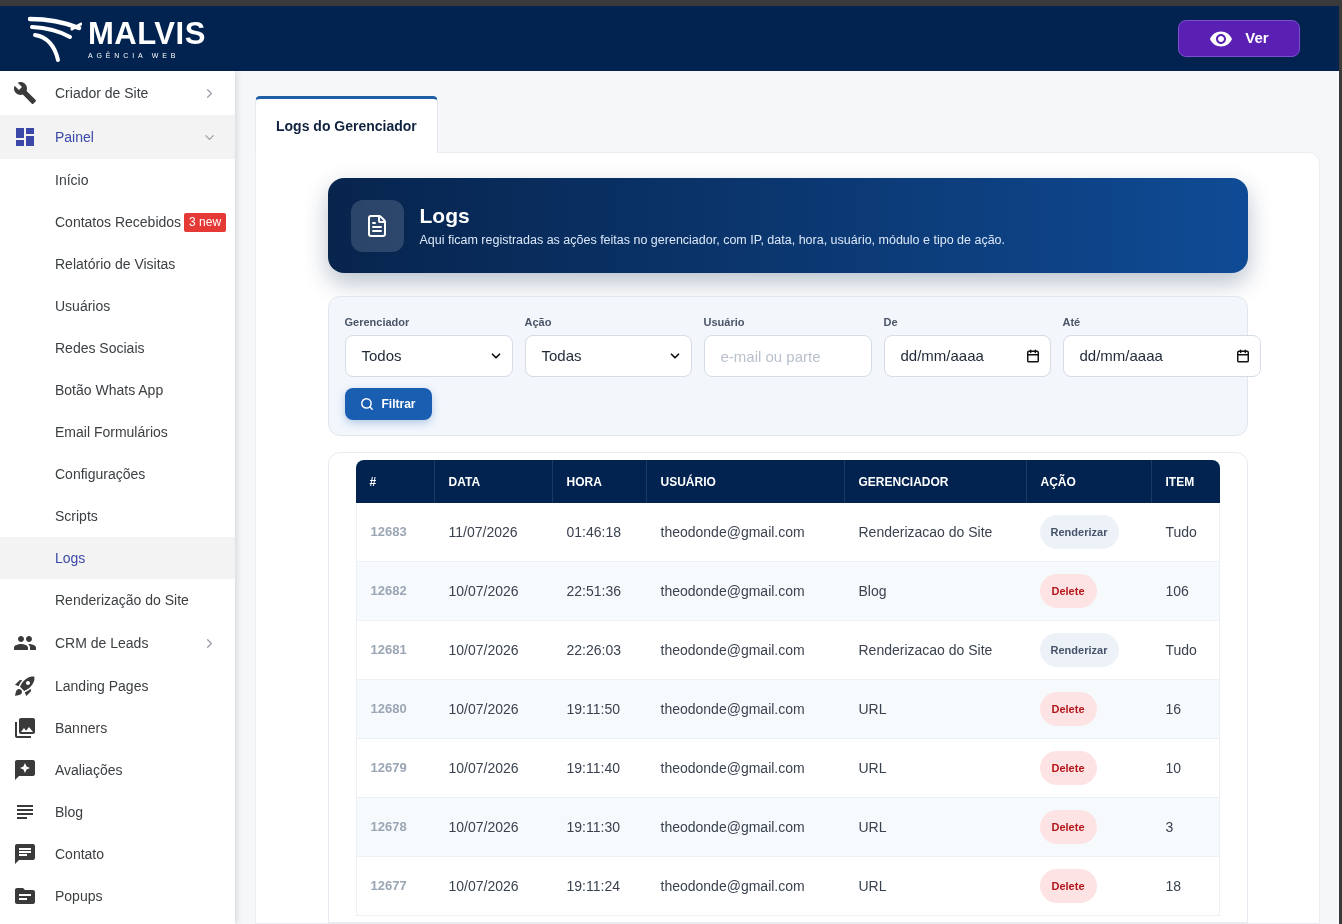  What do you see at coordinates (593, 591) in the screenshot?
I see `table-cell-text: 22:51:36` at bounding box center [593, 591].